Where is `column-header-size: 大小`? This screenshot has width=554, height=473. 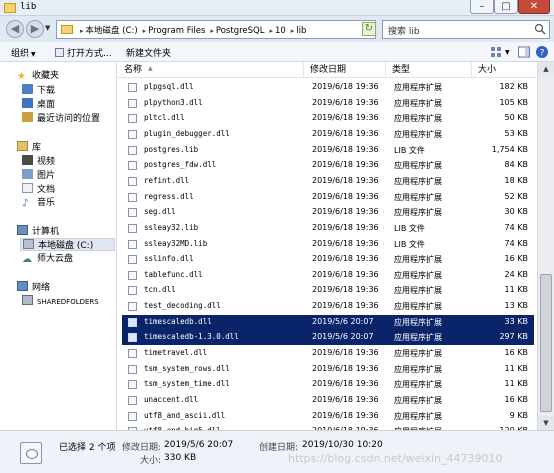 column-header-size: 大小 is located at coordinates (504, 70).